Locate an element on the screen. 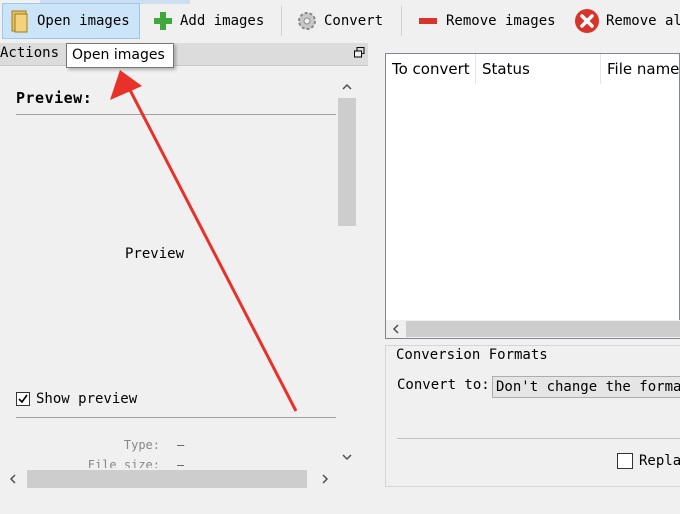  conversion-formats-title: Conversion Formats is located at coordinates (472, 355).